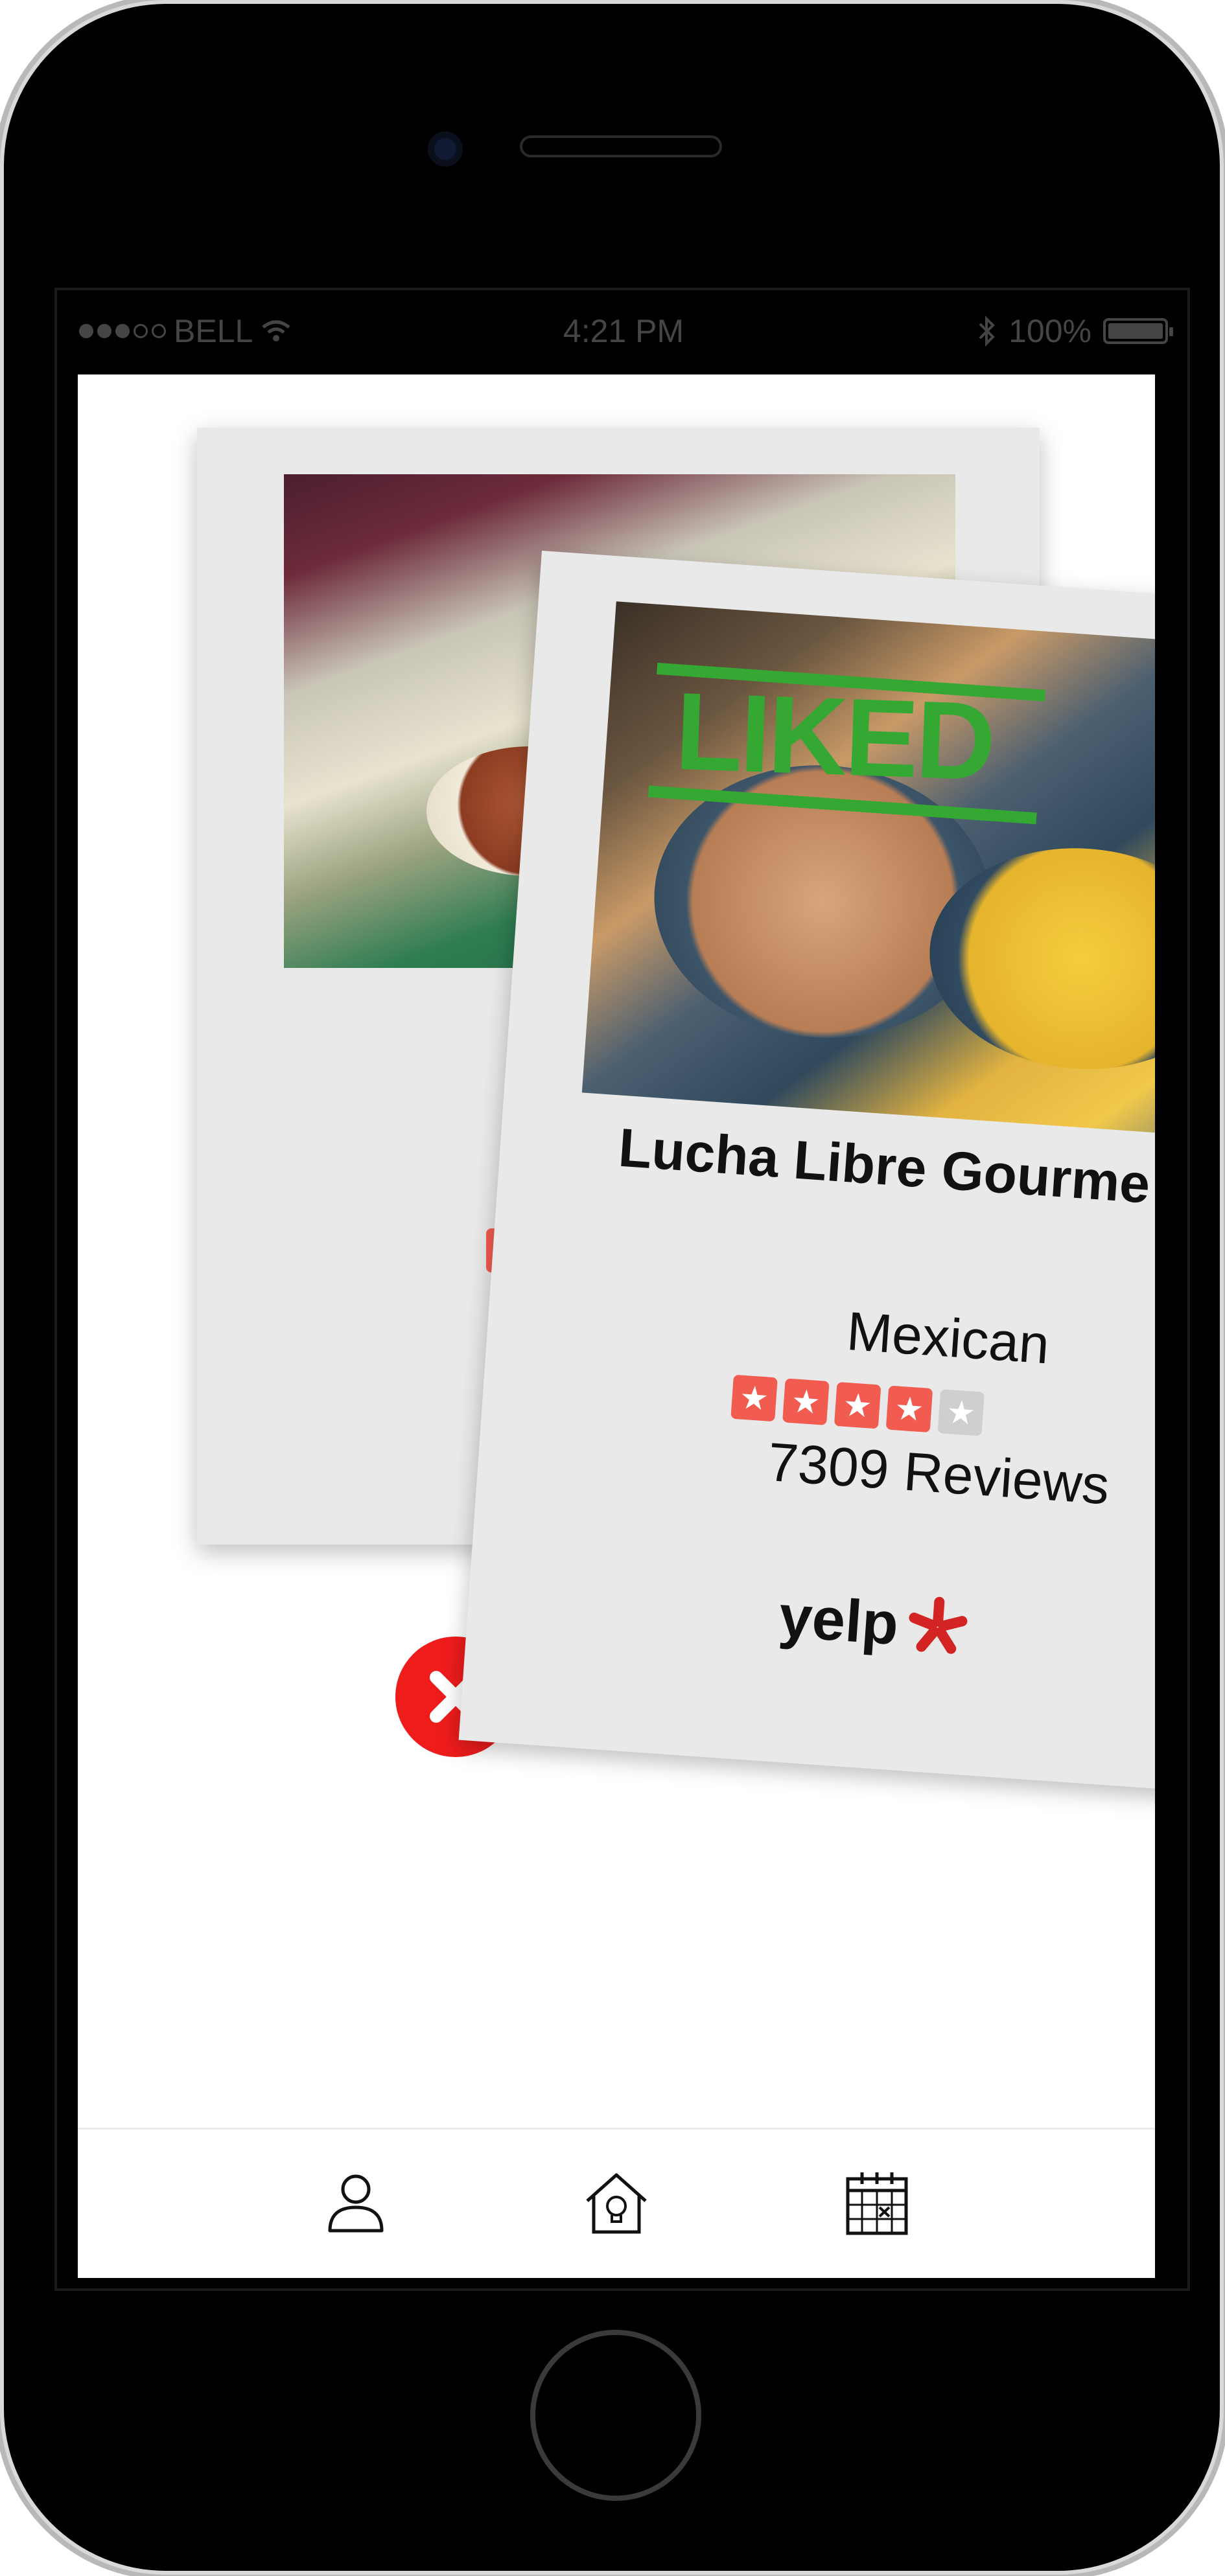  I want to click on user-icon, so click(356, 2203).